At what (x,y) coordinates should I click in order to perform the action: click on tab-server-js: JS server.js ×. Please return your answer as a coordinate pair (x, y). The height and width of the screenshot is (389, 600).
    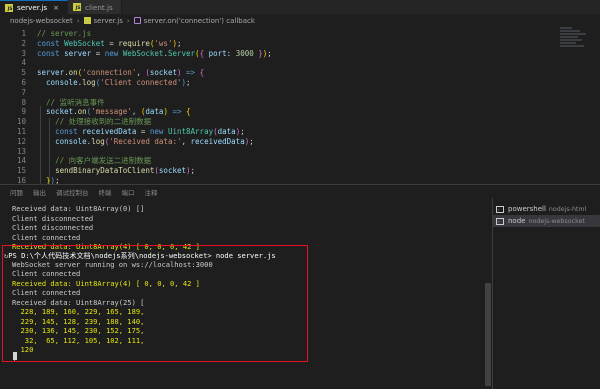
    Looking at the image, I should click on (34, 7).